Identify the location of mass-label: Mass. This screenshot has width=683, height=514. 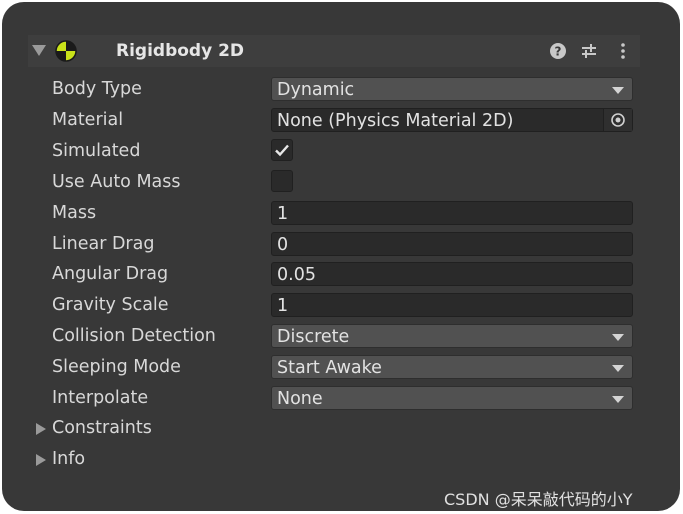
(74, 213).